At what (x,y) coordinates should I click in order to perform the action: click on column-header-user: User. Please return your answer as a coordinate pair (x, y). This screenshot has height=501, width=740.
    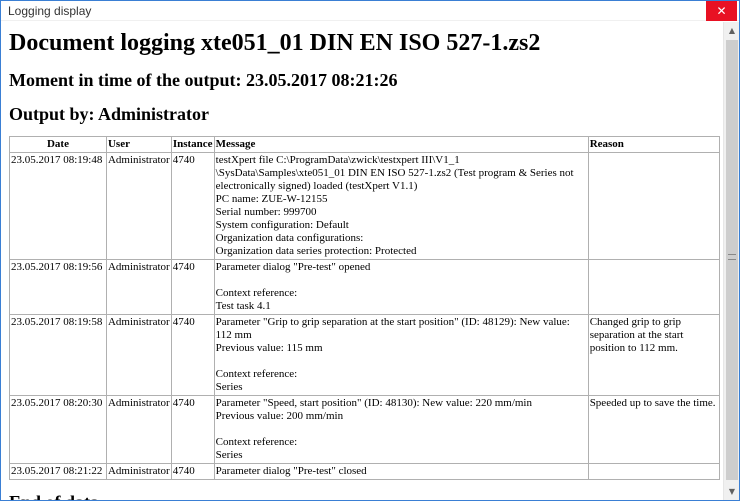
    Looking at the image, I should click on (138, 144).